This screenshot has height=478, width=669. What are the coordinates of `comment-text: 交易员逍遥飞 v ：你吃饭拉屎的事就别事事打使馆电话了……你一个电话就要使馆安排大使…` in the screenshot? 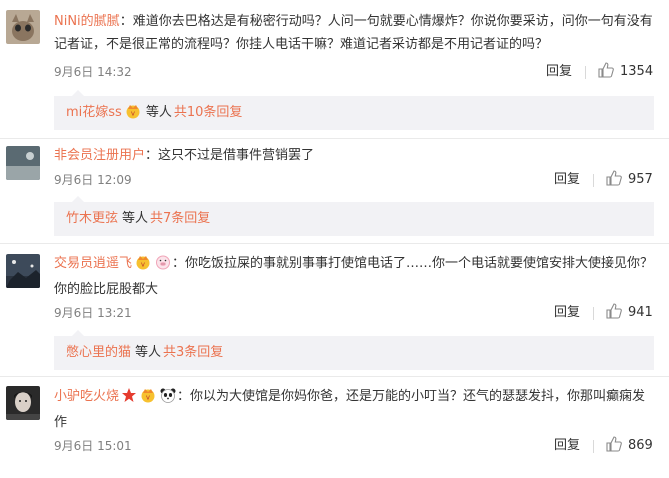 It's located at (354, 276).